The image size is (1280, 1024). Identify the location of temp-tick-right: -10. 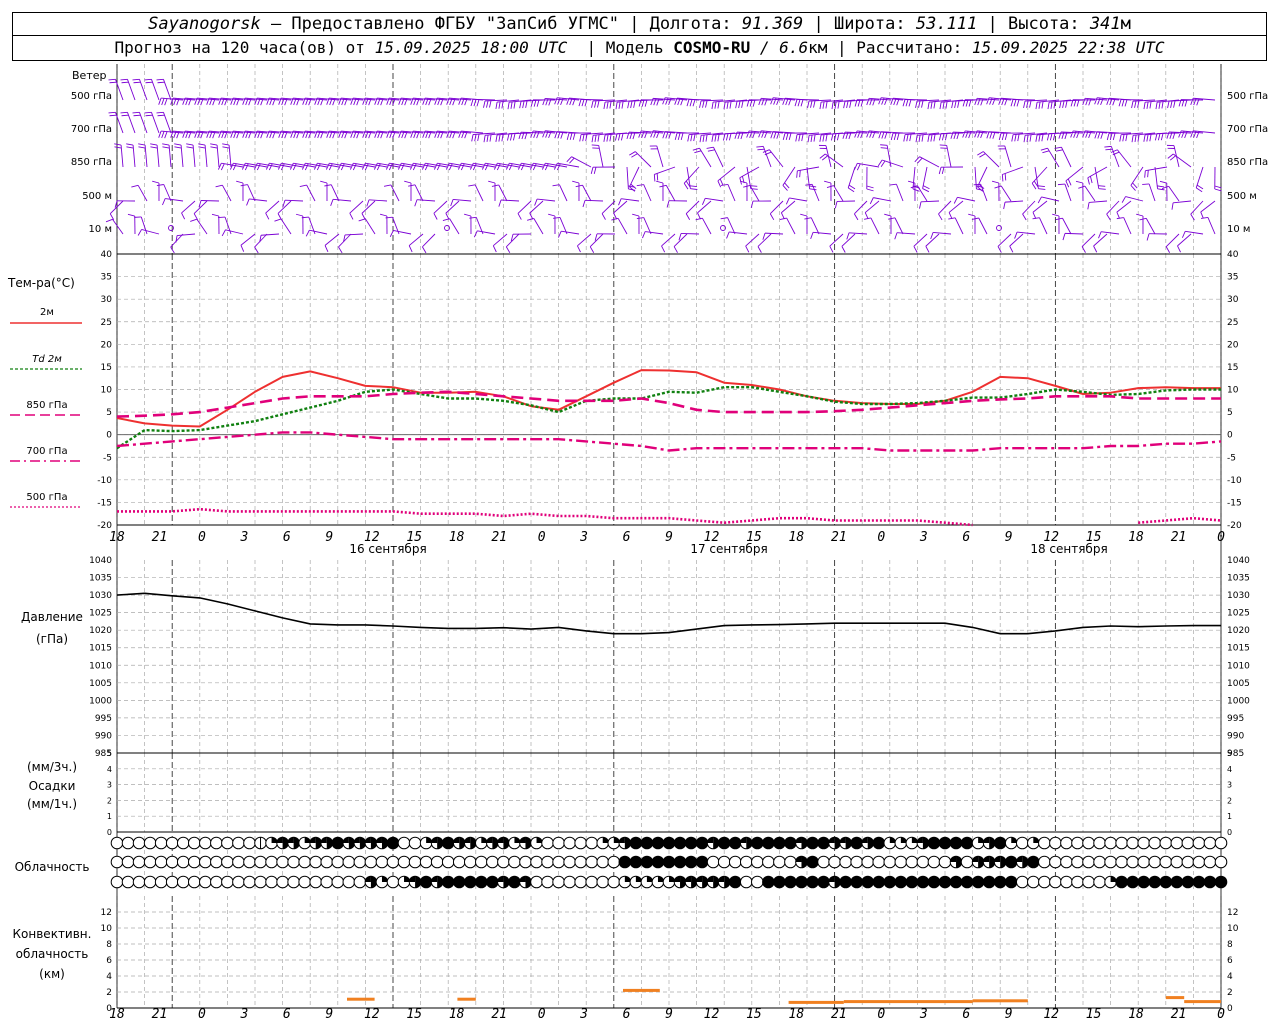
(1234, 481).